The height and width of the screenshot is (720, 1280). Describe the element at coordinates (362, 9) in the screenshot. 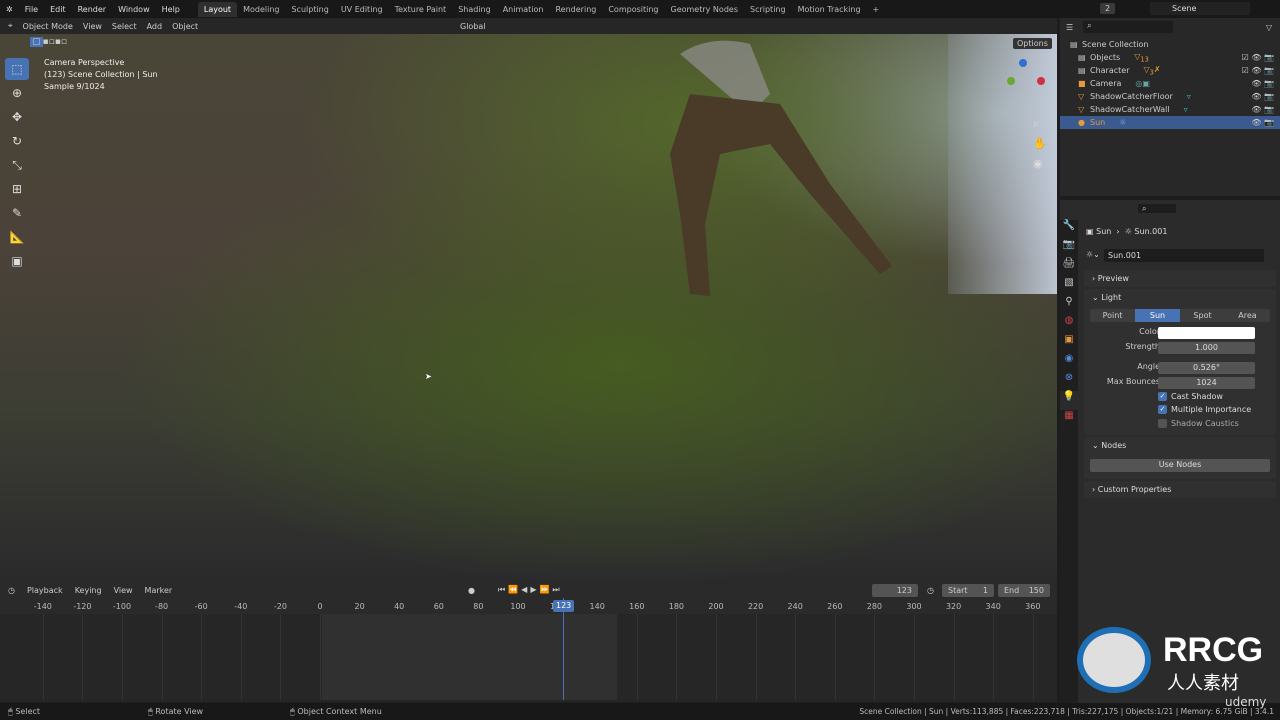

I see `tab-uv-editing: UV Editing` at that location.